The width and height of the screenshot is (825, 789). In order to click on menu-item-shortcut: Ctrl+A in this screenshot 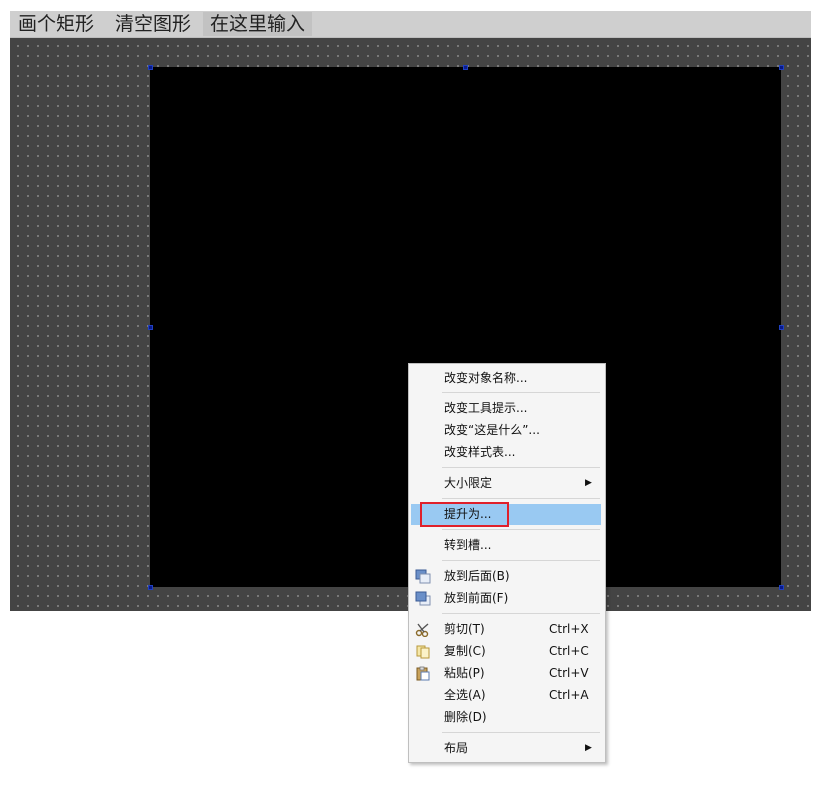, I will do `click(569, 695)`.